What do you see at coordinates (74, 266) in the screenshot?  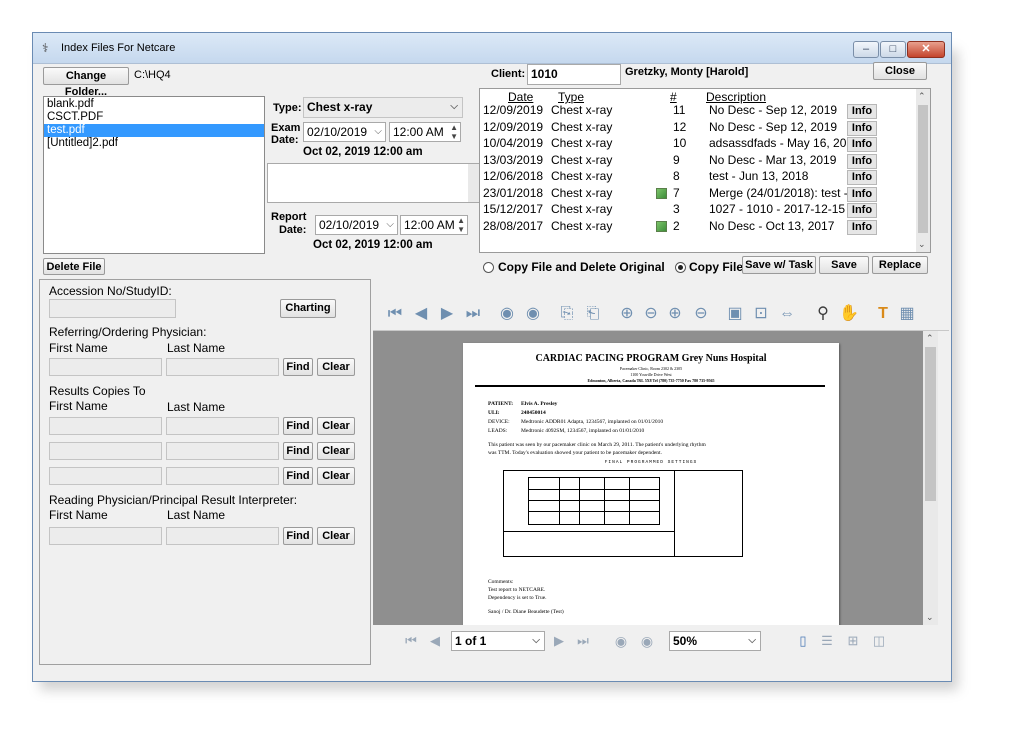 I see `delete-file-button: Delete File` at bounding box center [74, 266].